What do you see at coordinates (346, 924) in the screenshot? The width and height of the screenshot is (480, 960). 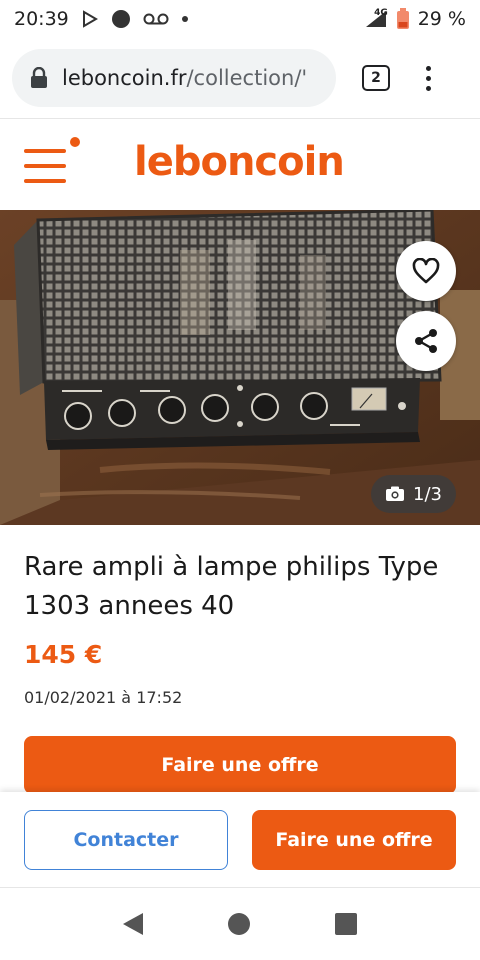 I see `recent-apps-icon` at bounding box center [346, 924].